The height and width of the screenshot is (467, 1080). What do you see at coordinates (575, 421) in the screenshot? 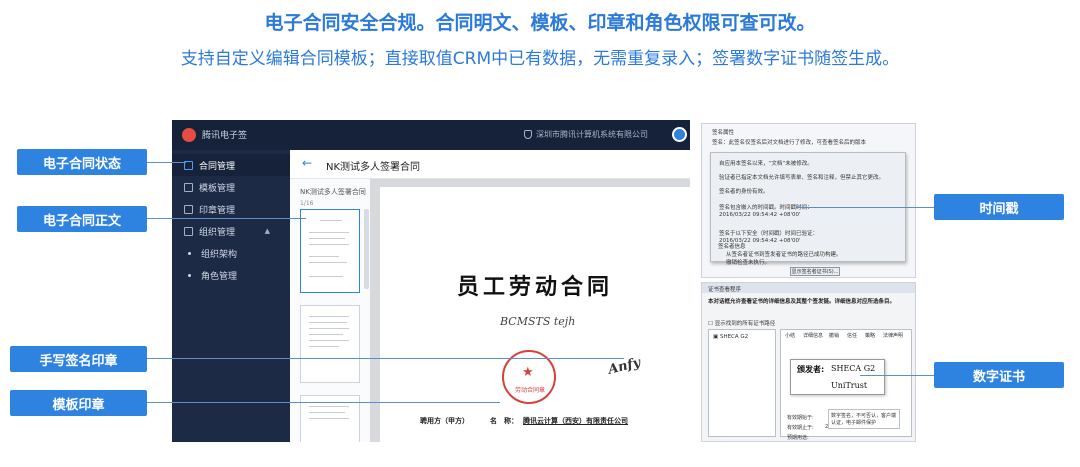
I see `party-name-value: 腾讯云计算（西安）有限责任公司` at bounding box center [575, 421].